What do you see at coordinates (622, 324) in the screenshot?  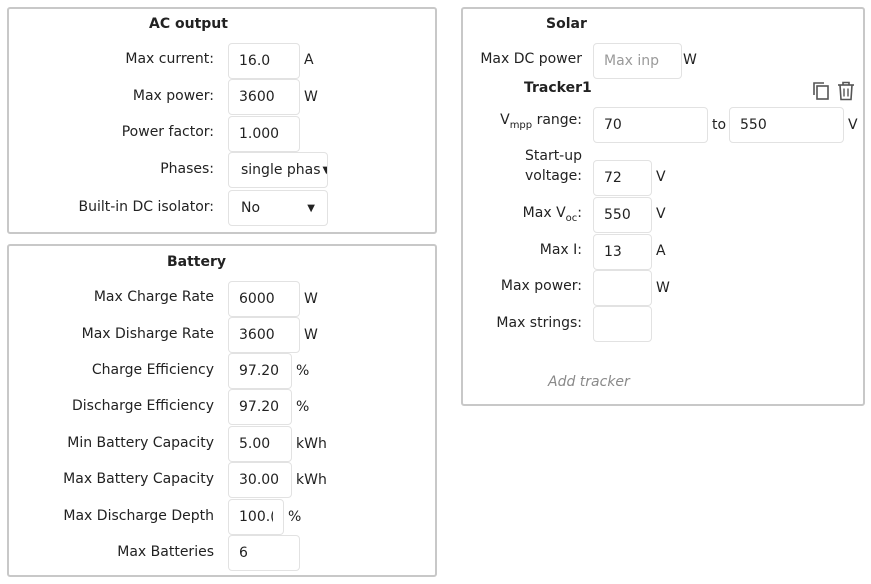 I see `max-strings-input` at bounding box center [622, 324].